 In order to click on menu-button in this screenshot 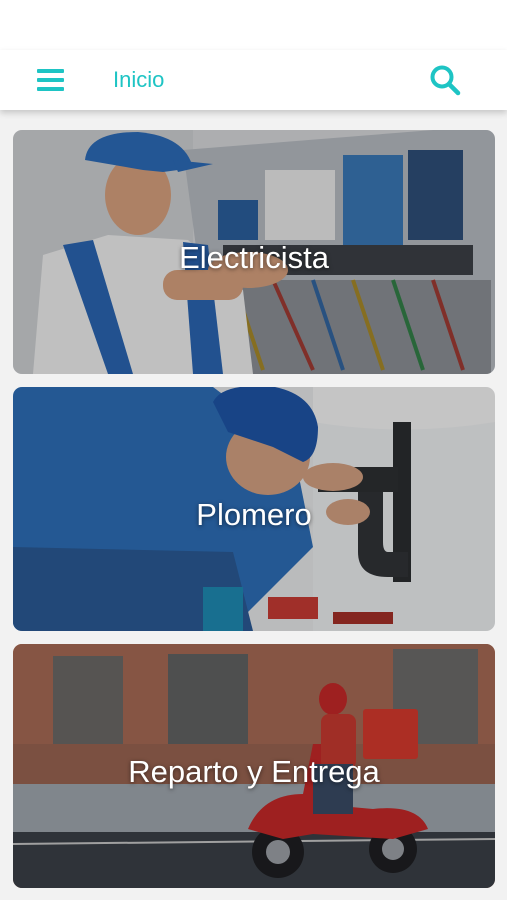, I will do `click(51, 80)`.